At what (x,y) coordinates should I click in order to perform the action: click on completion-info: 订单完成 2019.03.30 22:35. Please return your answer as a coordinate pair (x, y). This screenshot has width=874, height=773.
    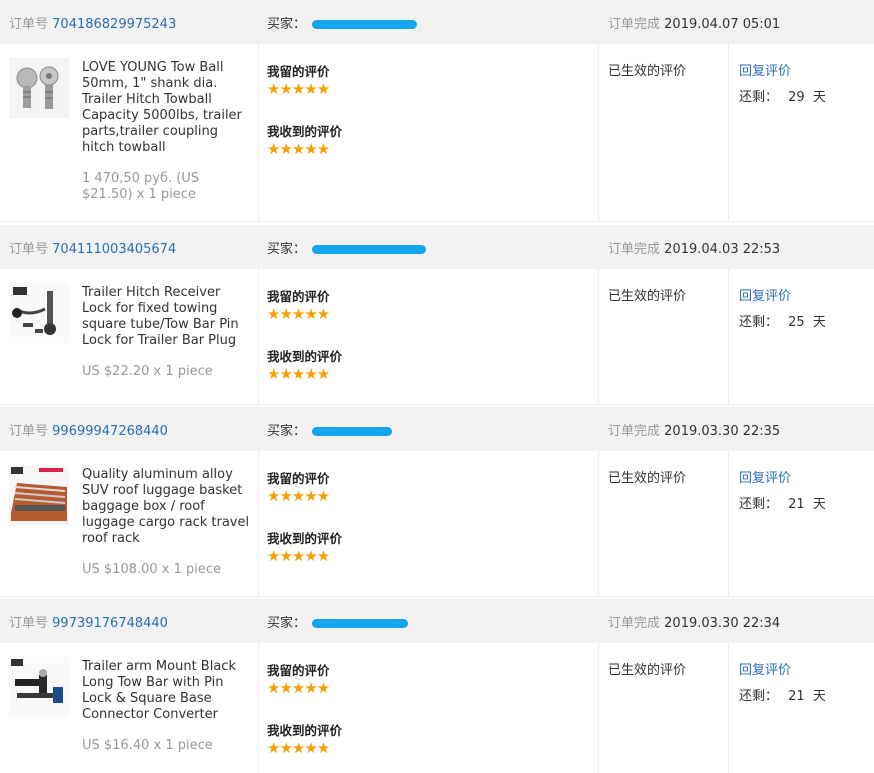
    Looking at the image, I should click on (694, 429).